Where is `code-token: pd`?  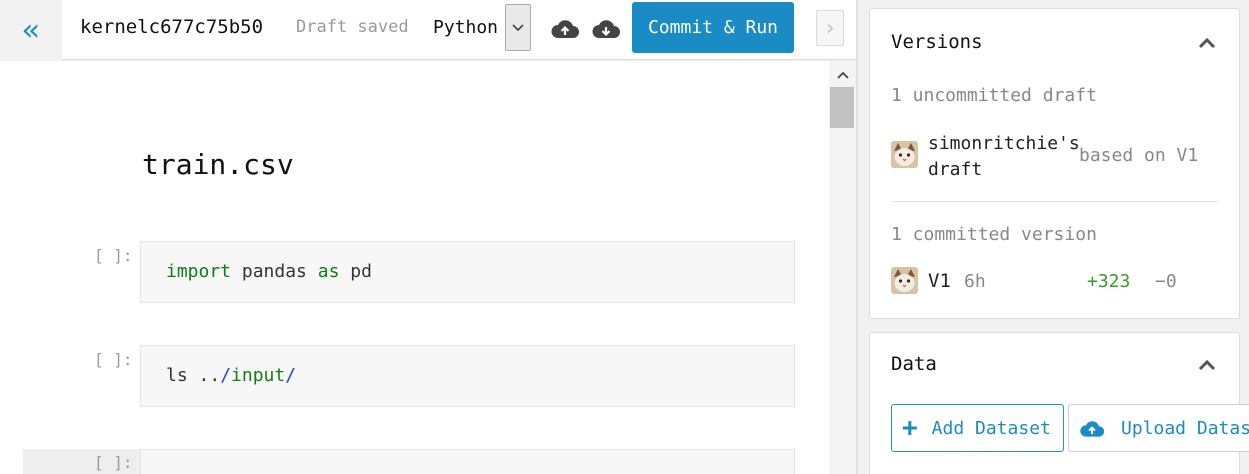 code-token: pd is located at coordinates (355, 271).